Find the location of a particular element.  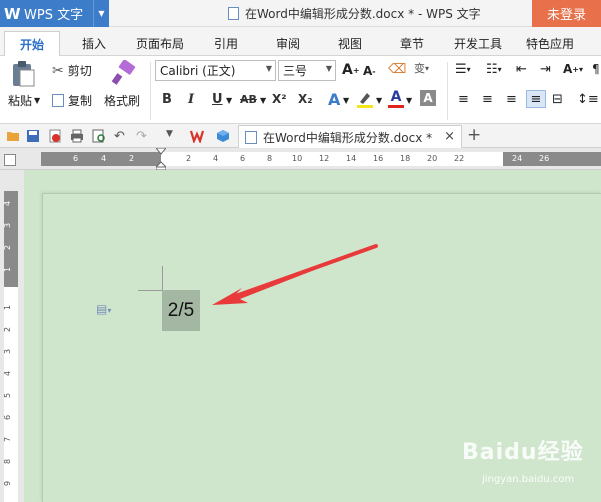

align-justify-icon: ≡ is located at coordinates (536, 99).